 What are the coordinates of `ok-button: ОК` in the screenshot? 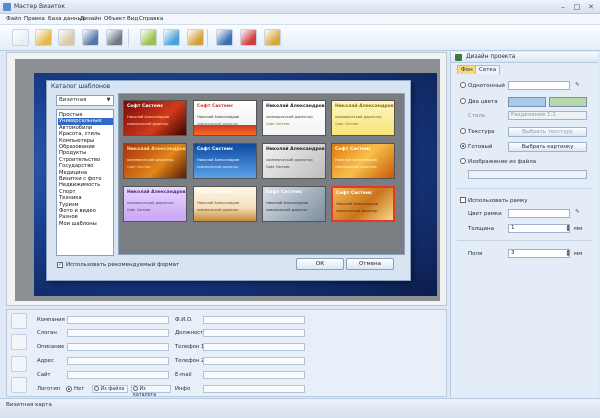 It's located at (320, 264).